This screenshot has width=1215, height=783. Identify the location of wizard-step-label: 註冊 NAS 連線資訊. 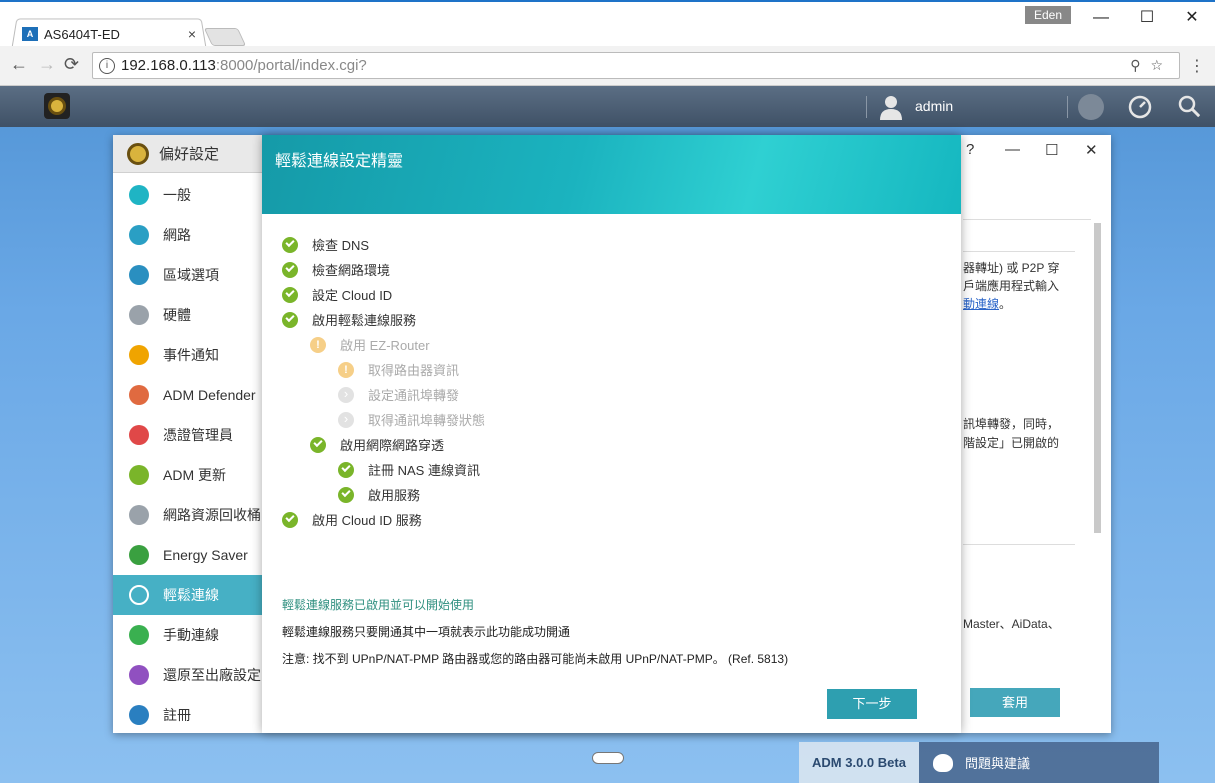
(424, 470).